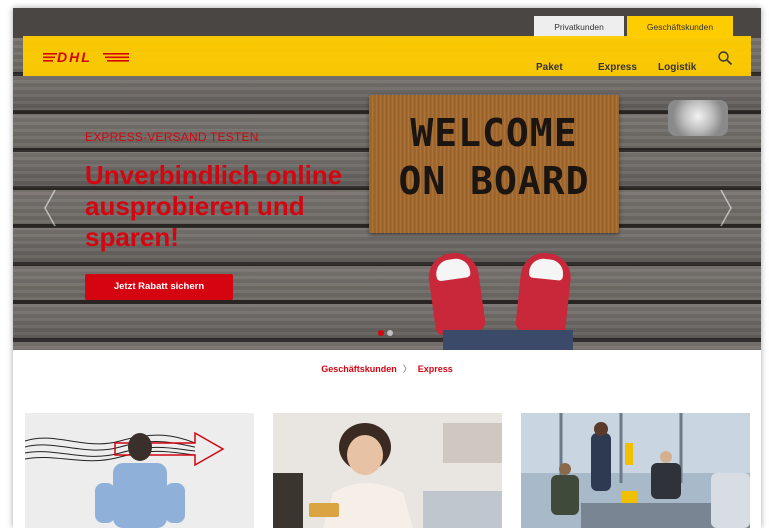  What do you see at coordinates (456, 293) in the screenshot?
I see `left-shoe-image` at bounding box center [456, 293].